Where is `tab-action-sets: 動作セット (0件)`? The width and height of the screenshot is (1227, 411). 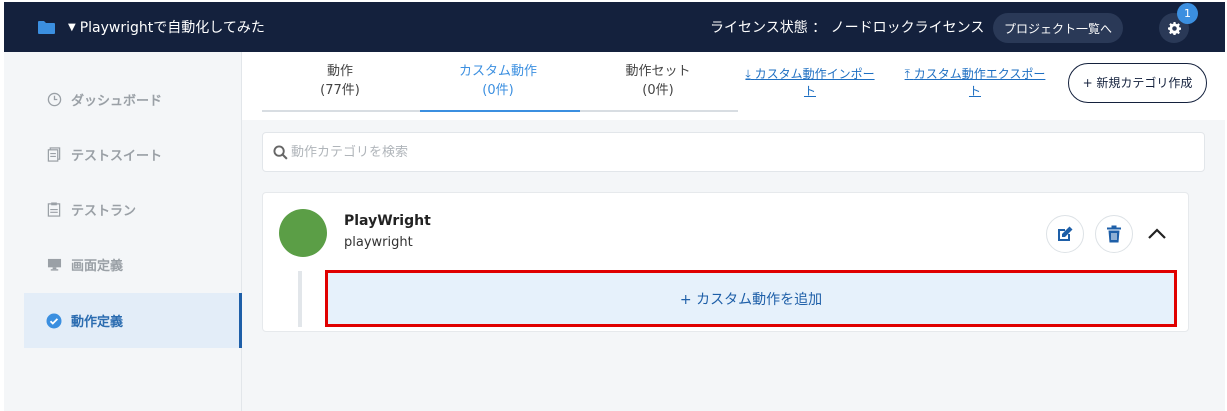 tab-action-sets: 動作セット (0件) is located at coordinates (658, 86).